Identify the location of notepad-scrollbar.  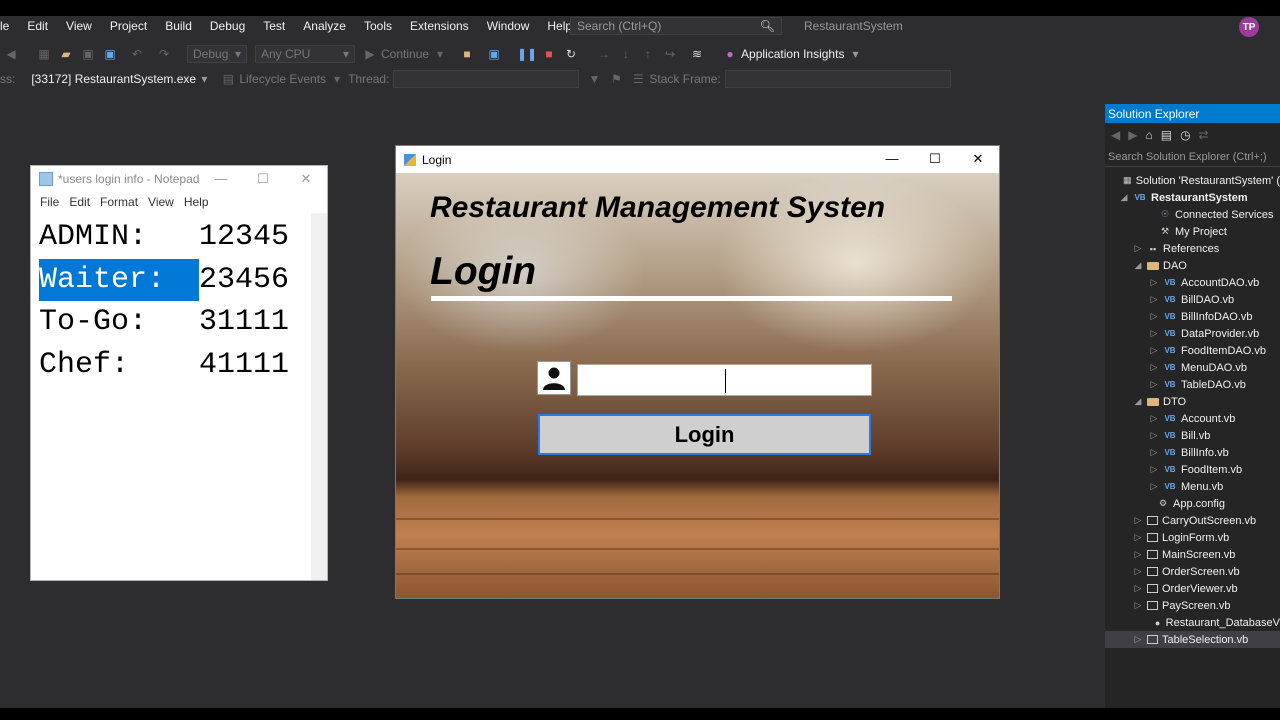
(319, 396).